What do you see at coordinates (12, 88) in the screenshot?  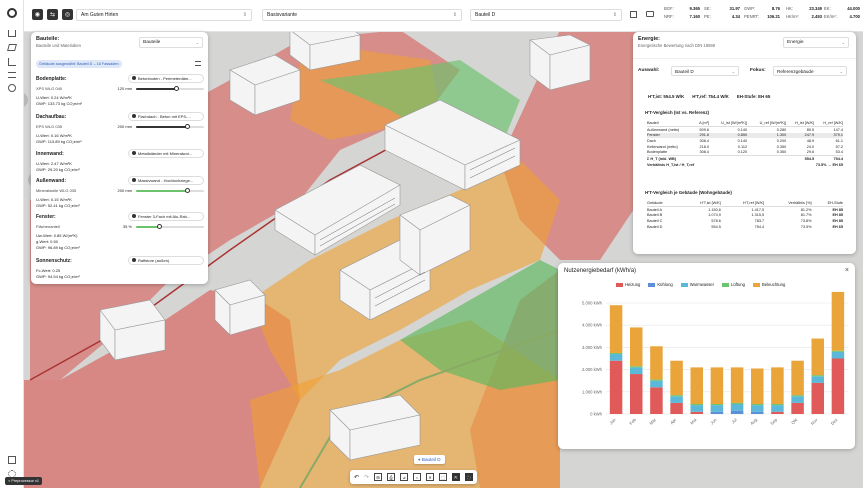 I see `globe-icon` at bounding box center [12, 88].